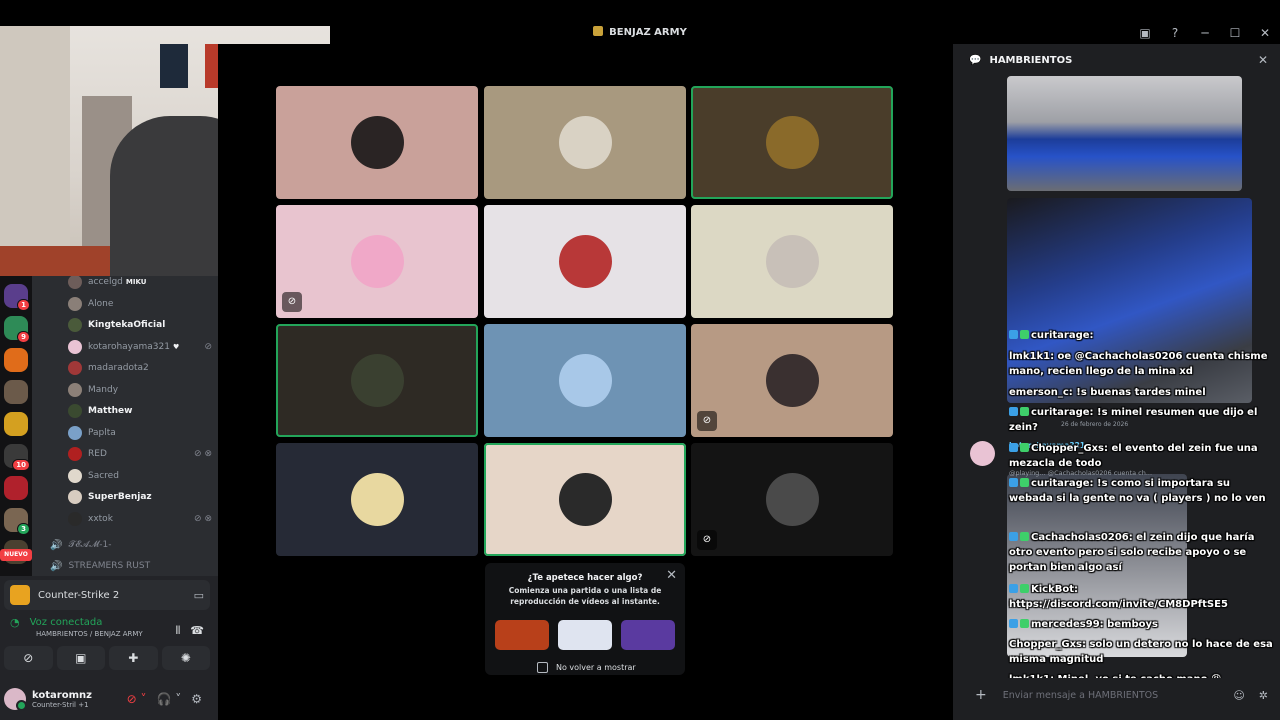 The image size is (1280, 720). What do you see at coordinates (17, 457) in the screenshot?
I see `server-icon: 10` at bounding box center [17, 457].